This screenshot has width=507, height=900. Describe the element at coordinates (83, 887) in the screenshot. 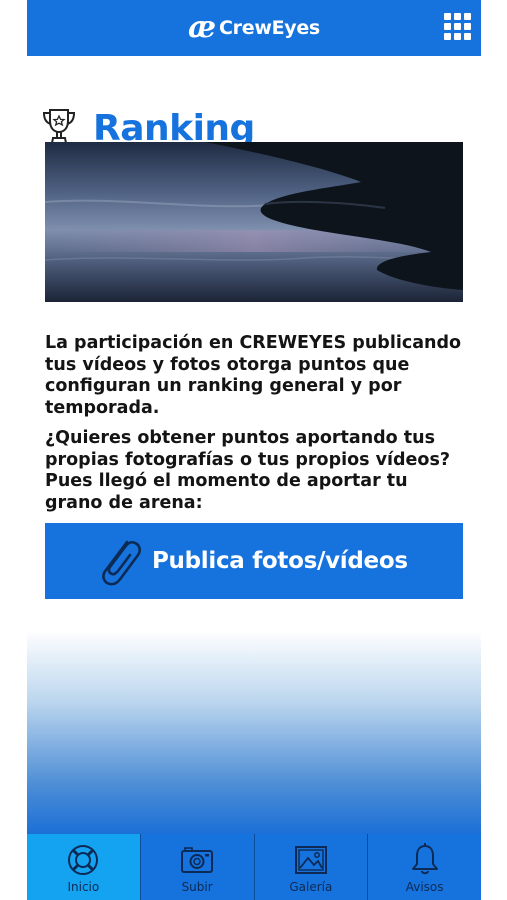

I see `tab-label: Inicio` at that location.